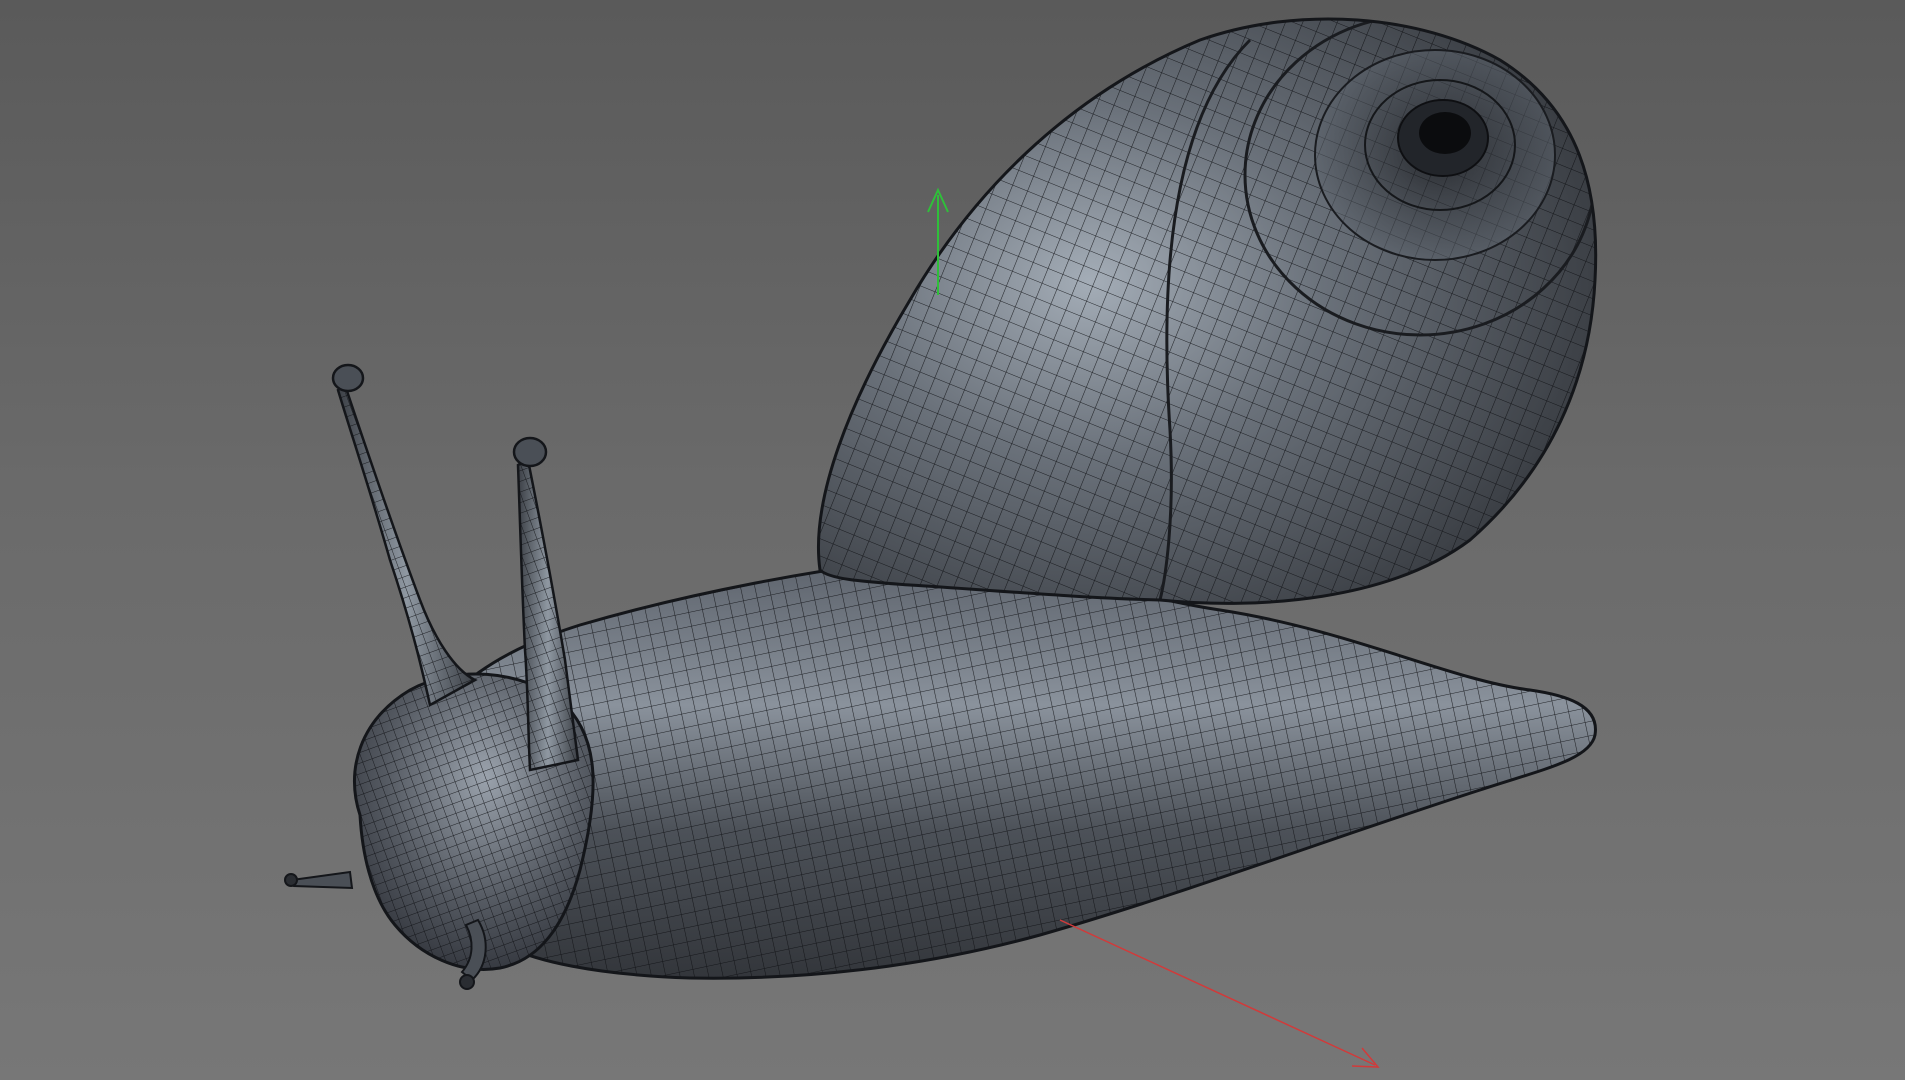  I want to click on eye-stalk-left, so click(404, 535).